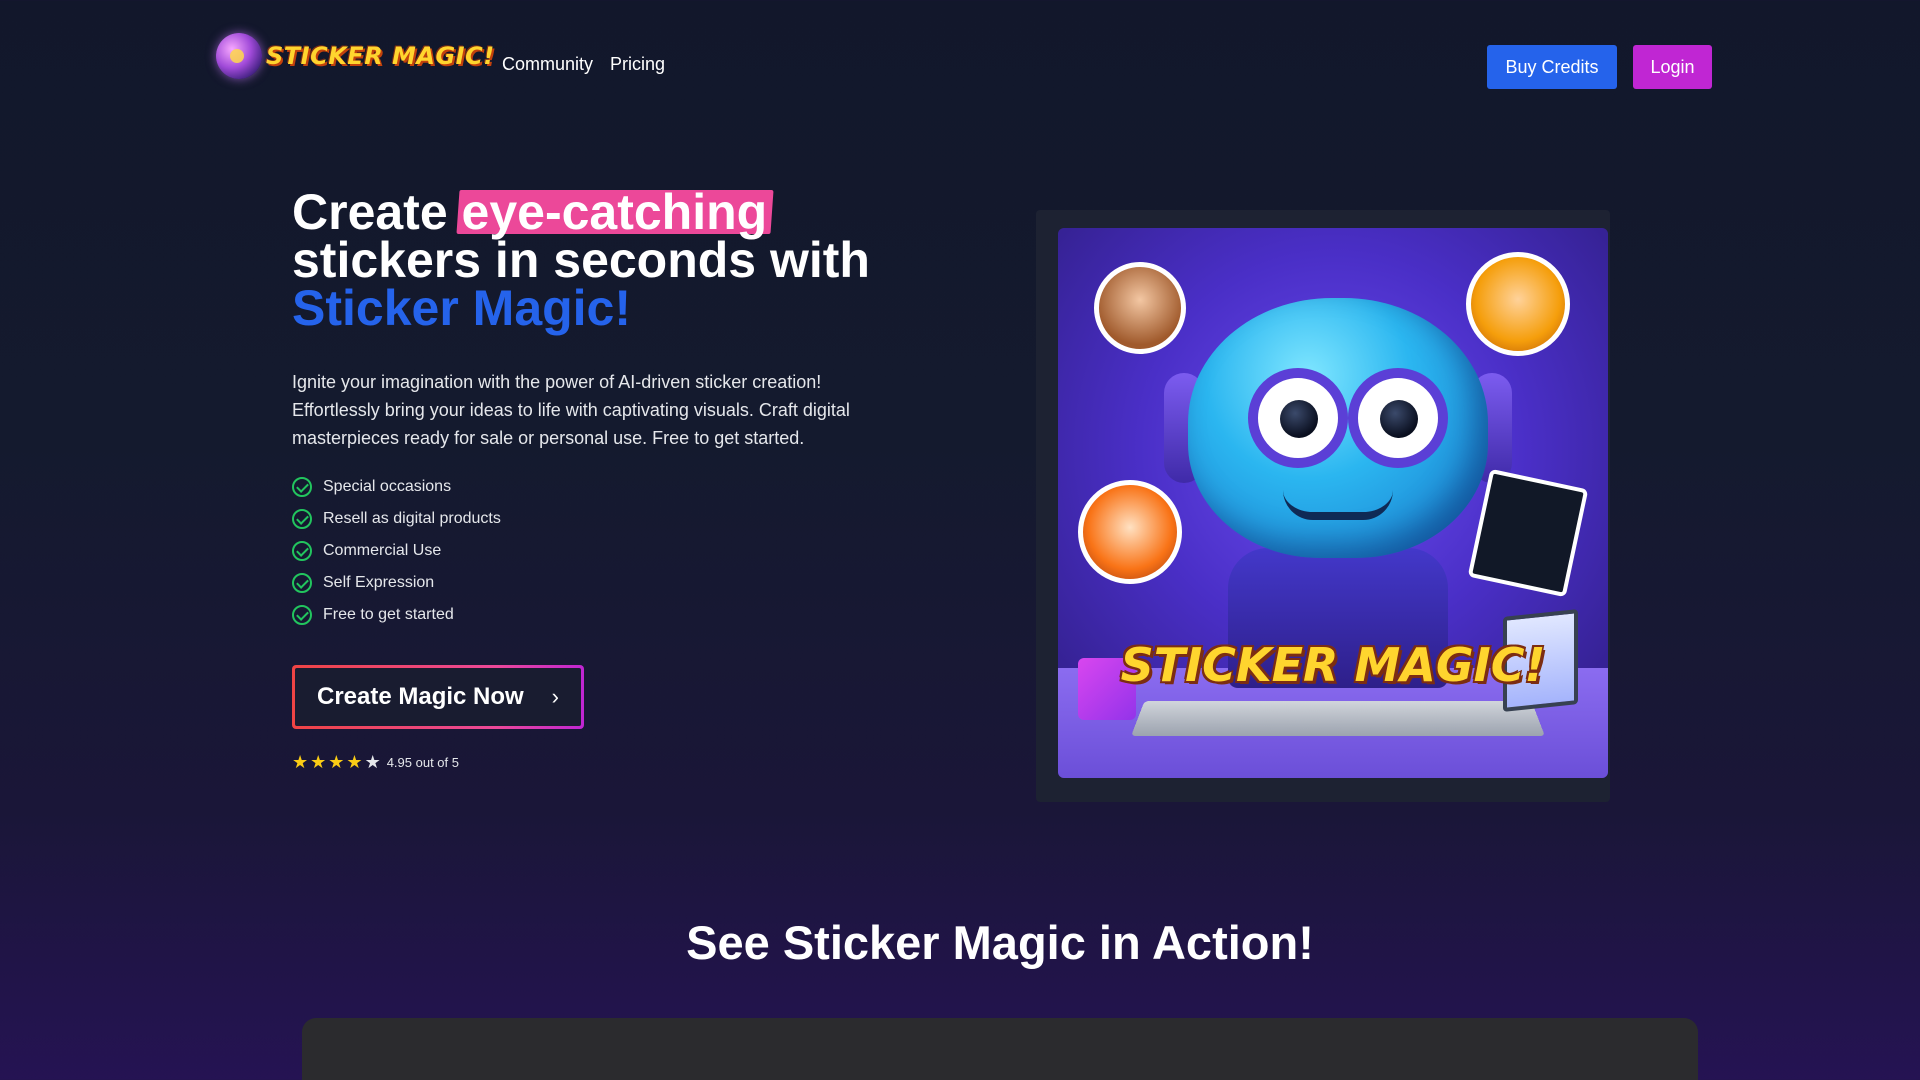  Describe the element at coordinates (380, 56) in the screenshot. I see `logo-text: STICKER MAGIC!` at that location.